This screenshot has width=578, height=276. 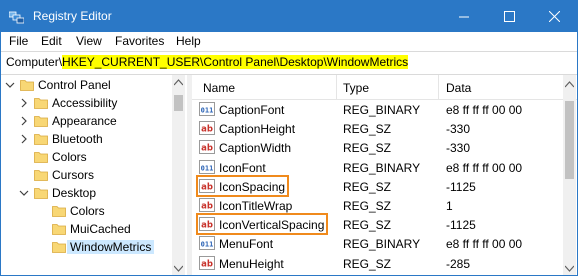 I want to click on maximize-button, so click(x=509, y=16).